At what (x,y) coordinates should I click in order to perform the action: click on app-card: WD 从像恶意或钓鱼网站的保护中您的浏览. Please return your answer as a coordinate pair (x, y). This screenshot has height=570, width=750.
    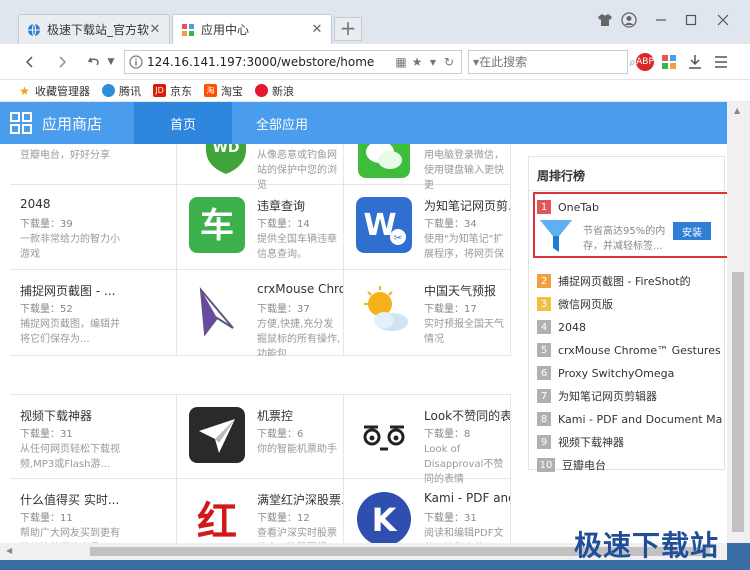
    Looking at the image, I should click on (260, 167).